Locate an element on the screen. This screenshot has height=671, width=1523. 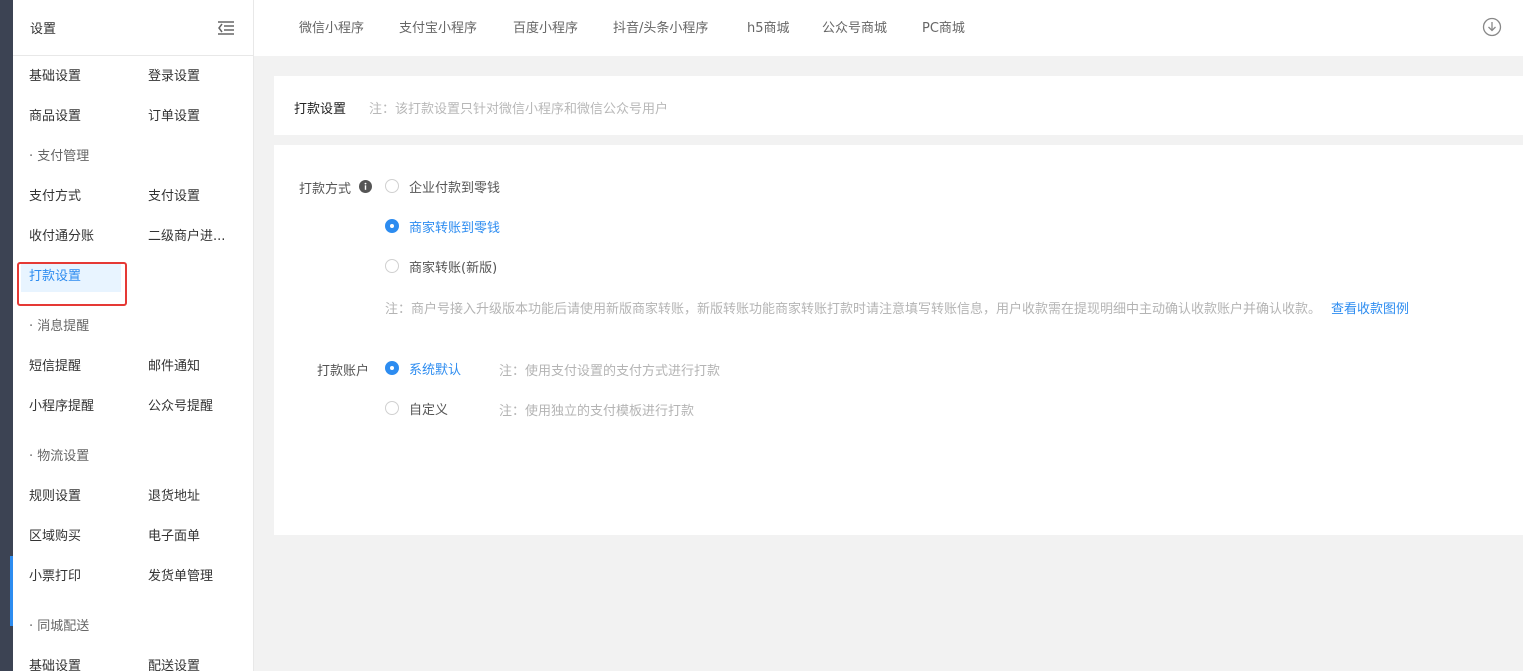
radio-label: 自定义 is located at coordinates (429, 410).